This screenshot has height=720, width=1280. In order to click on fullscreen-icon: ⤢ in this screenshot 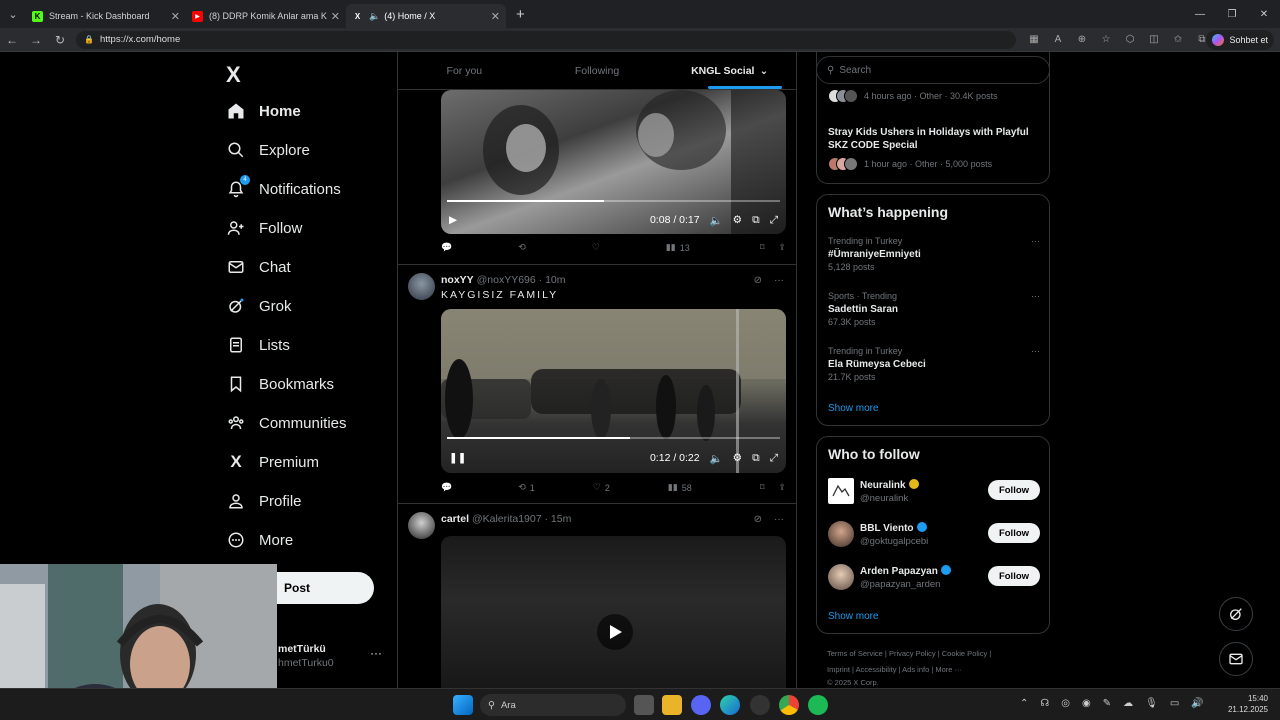, I will do `click(774, 458)`.